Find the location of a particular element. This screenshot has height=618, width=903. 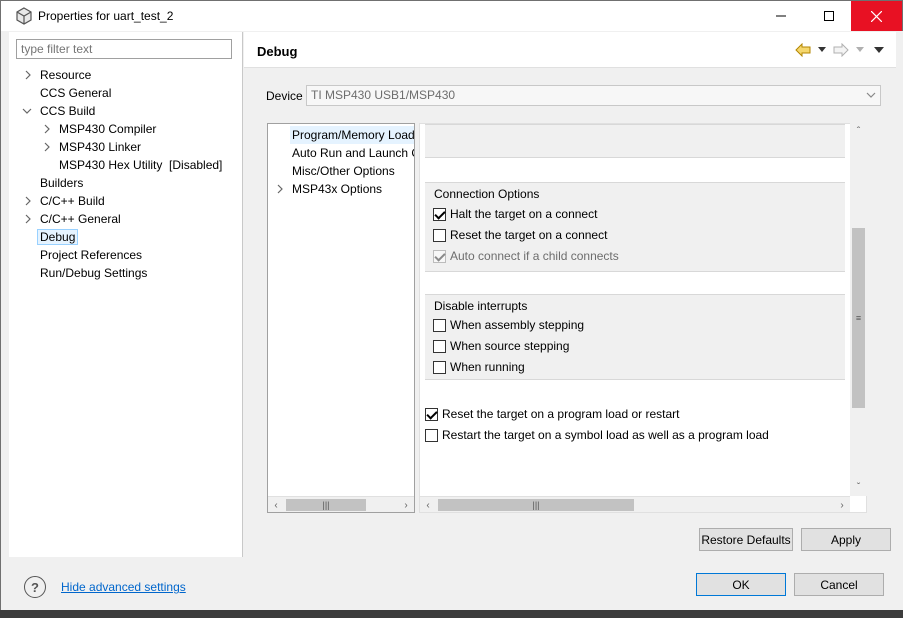

sidebar-item-project-references: Project References is located at coordinates (91, 255).